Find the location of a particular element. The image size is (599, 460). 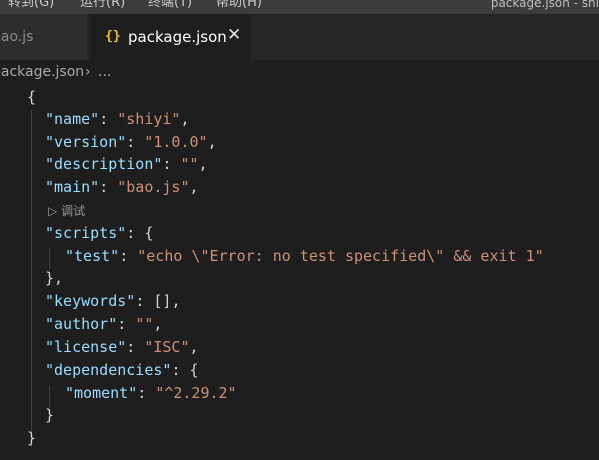

menu-terminal: 终端(T) is located at coordinates (170, 5).